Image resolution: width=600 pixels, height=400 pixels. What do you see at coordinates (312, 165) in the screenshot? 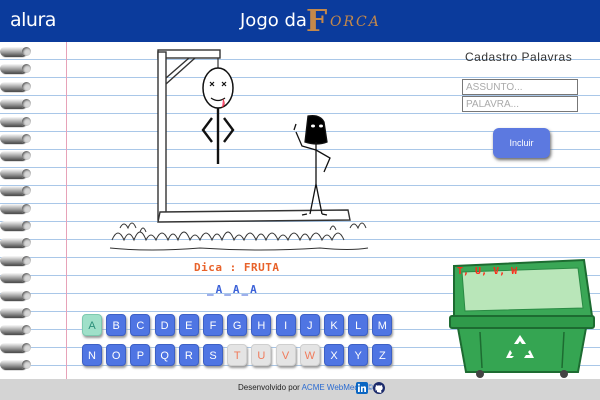
I see `executioner-icon` at bounding box center [312, 165].